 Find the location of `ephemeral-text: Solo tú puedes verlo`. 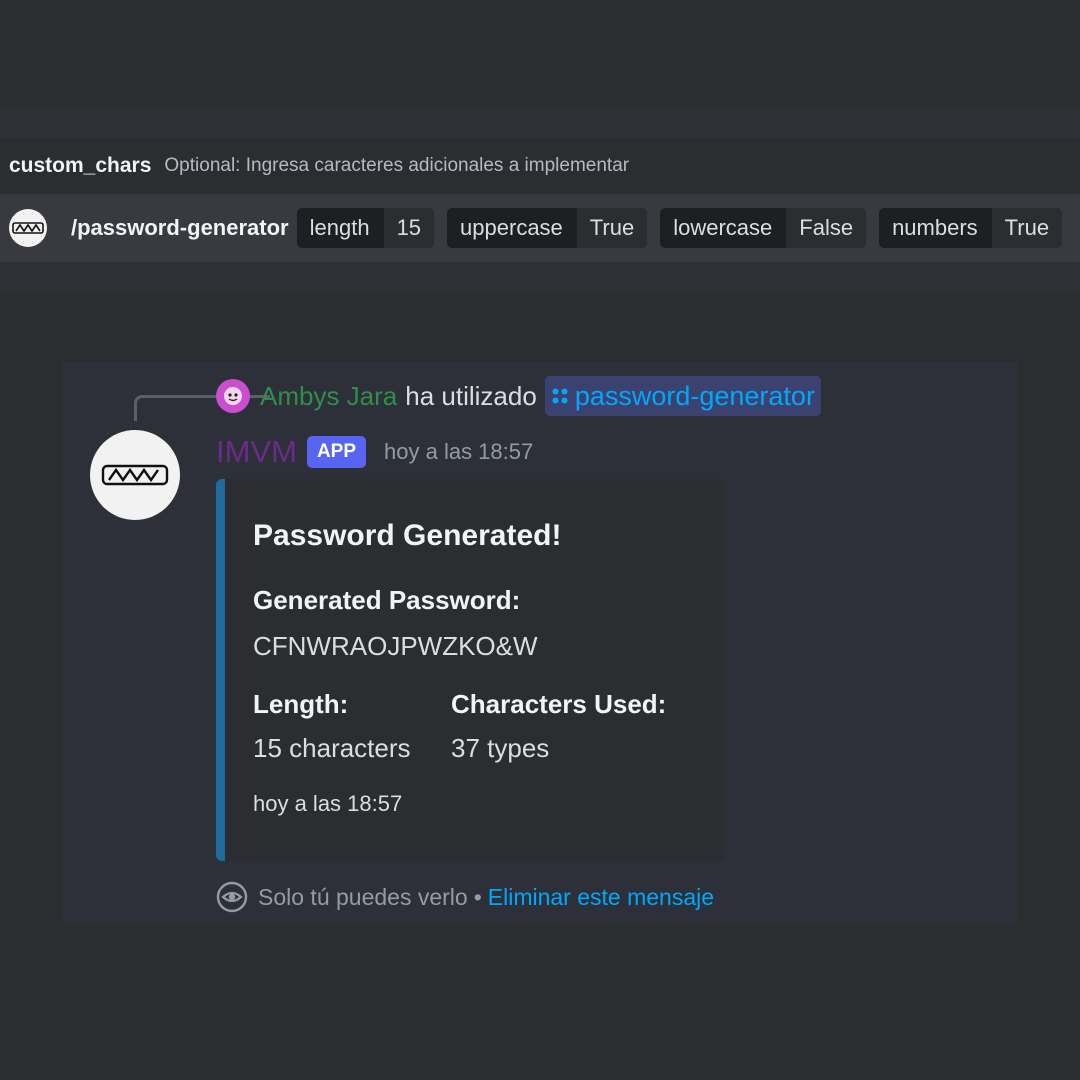

ephemeral-text: Solo tú puedes verlo is located at coordinates (363, 896).